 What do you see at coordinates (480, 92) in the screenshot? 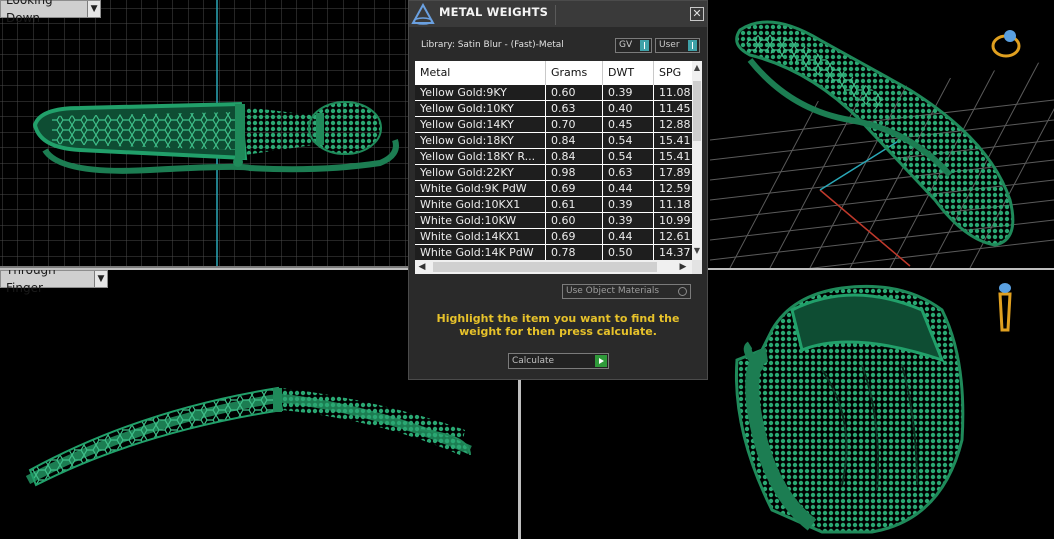
I see `cell-metal: Yellow Gold:9KY` at bounding box center [480, 92].